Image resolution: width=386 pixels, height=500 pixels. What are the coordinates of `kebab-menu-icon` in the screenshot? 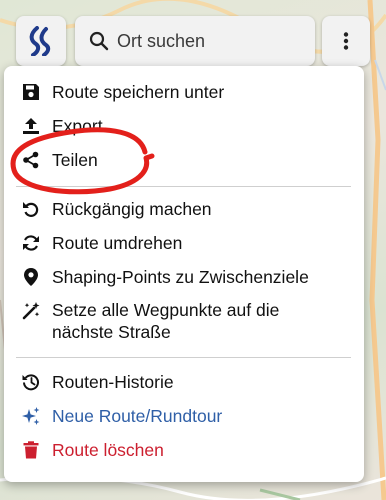 It's located at (346, 41).